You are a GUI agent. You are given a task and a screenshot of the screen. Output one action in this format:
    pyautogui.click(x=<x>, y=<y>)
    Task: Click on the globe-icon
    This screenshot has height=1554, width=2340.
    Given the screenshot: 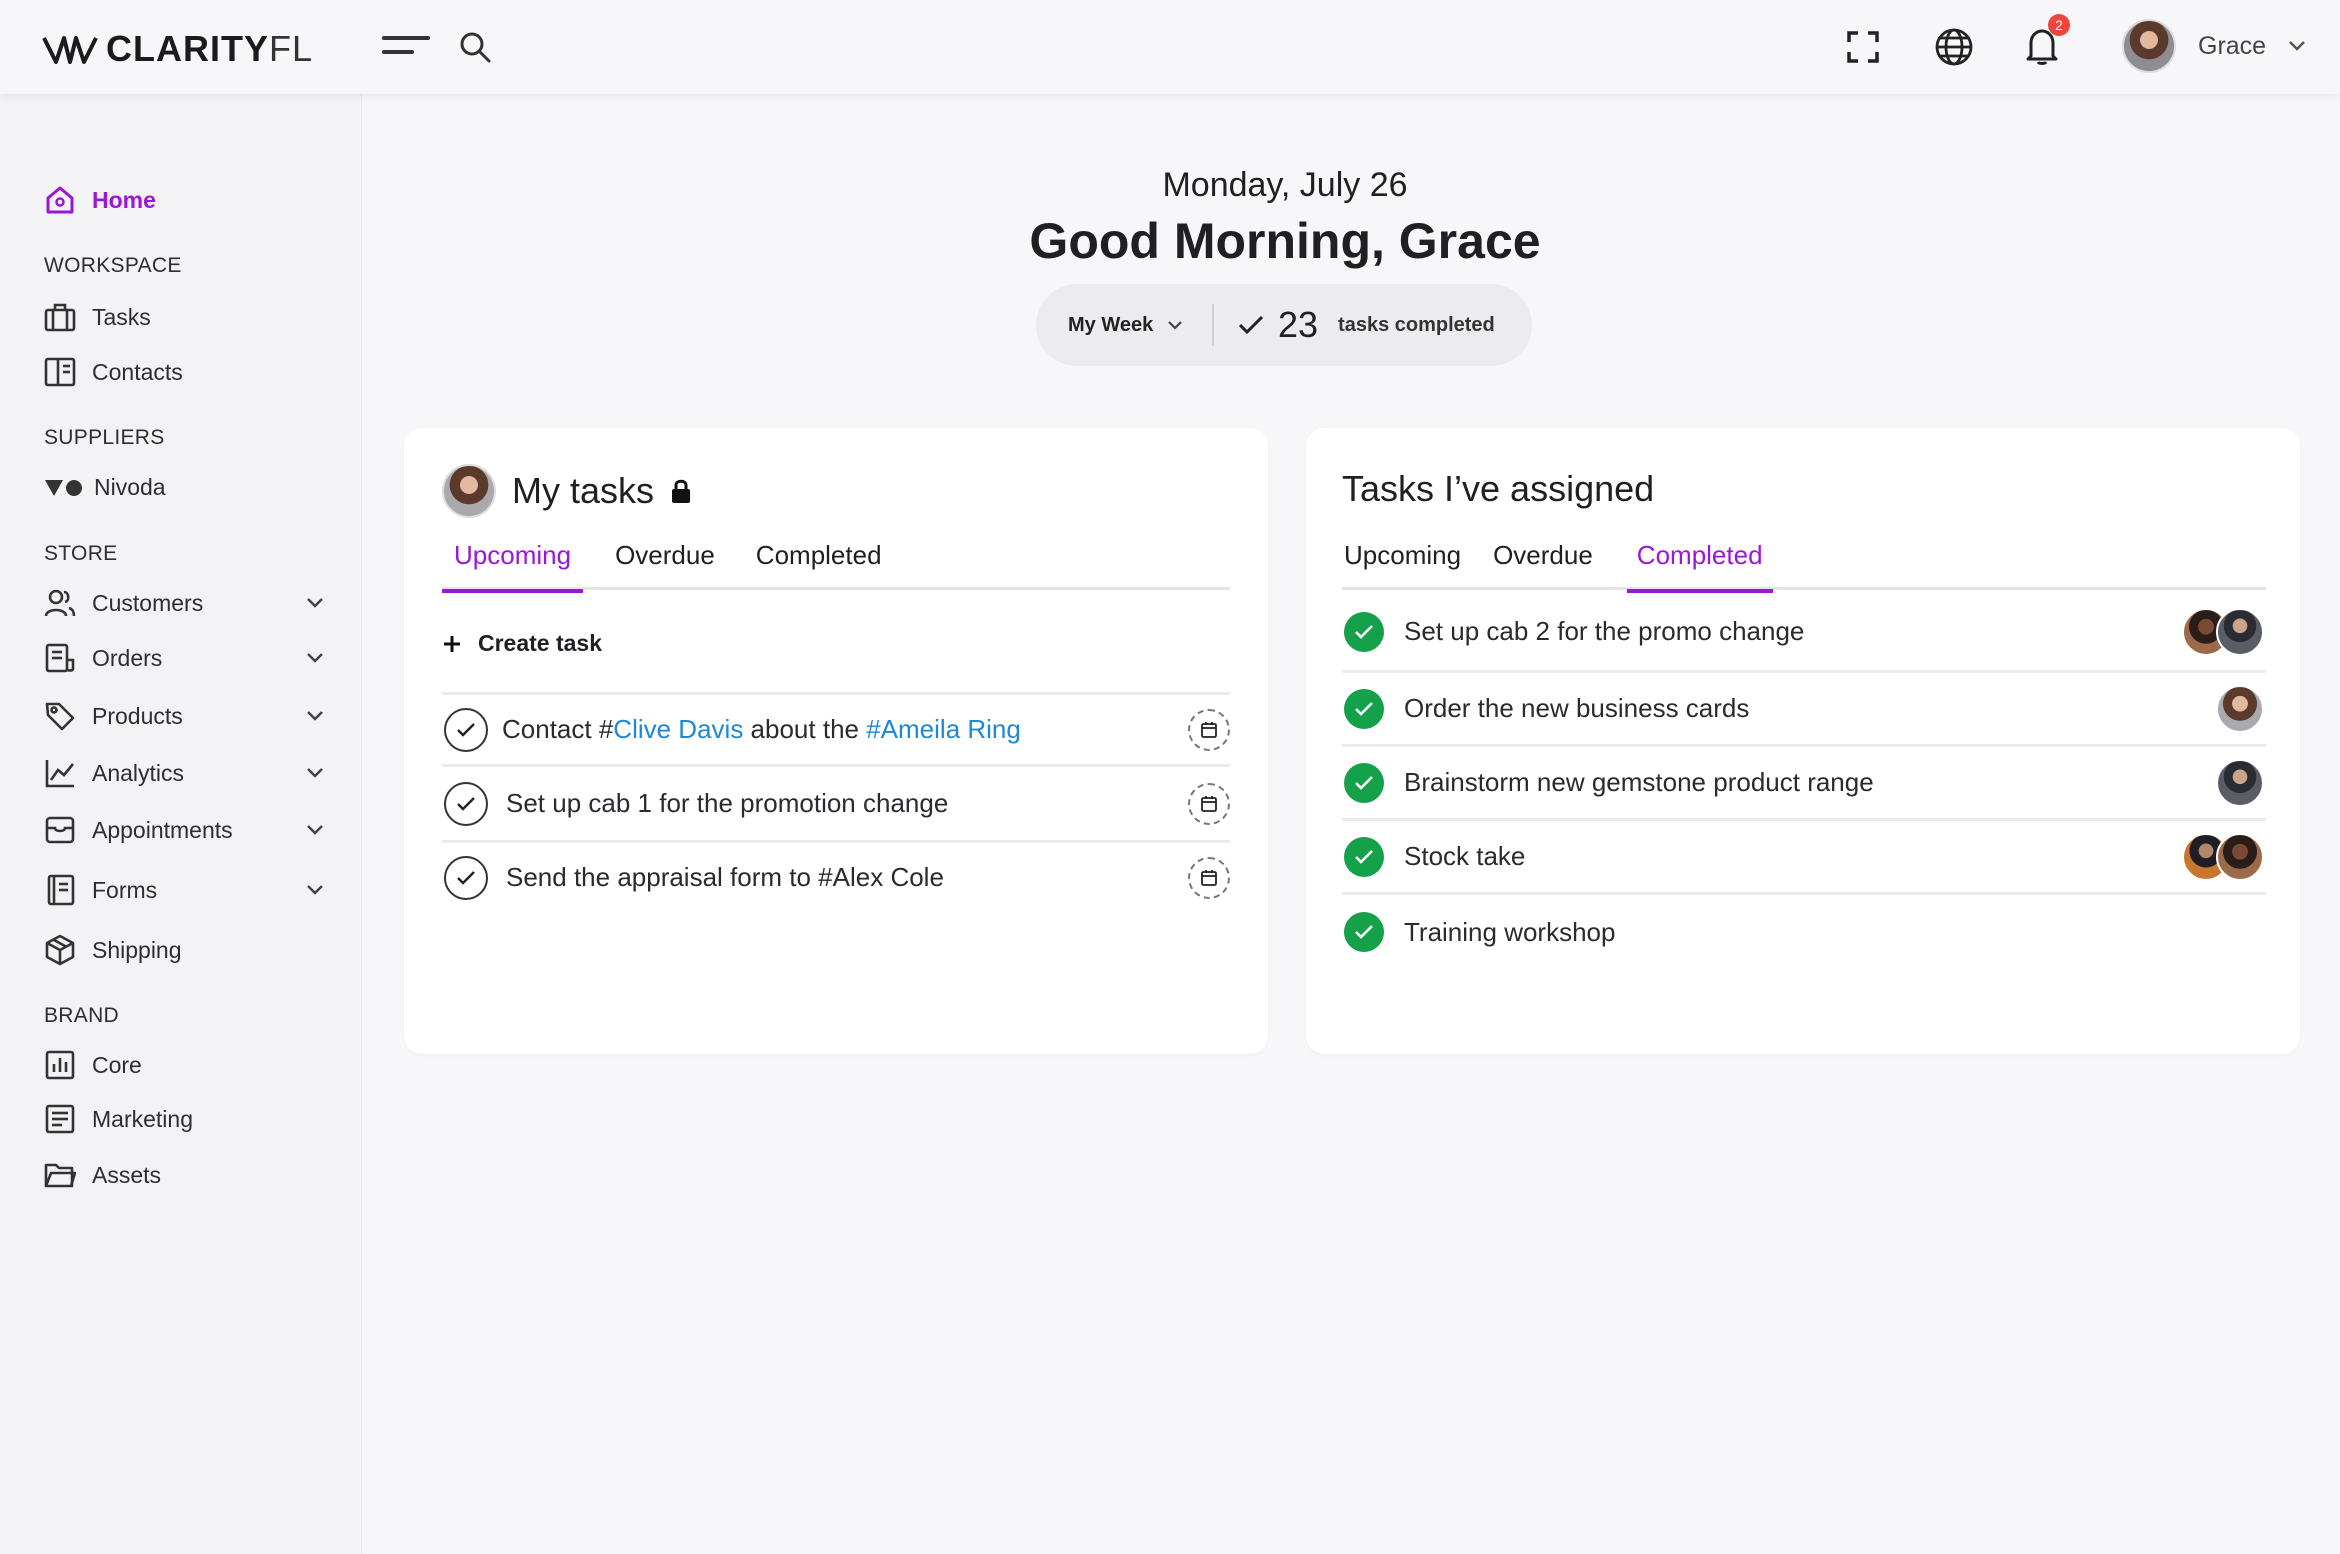 What is the action you would take?
    pyautogui.click(x=1954, y=47)
    